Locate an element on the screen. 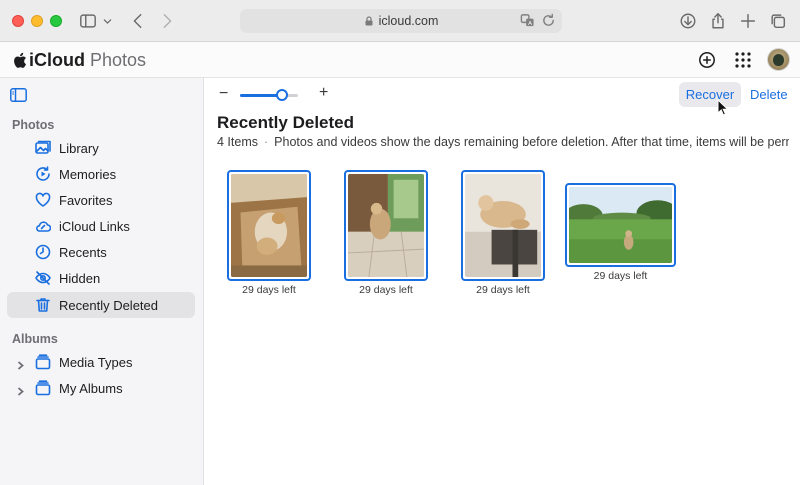  translate-icon: A is located at coordinates (527, 20).